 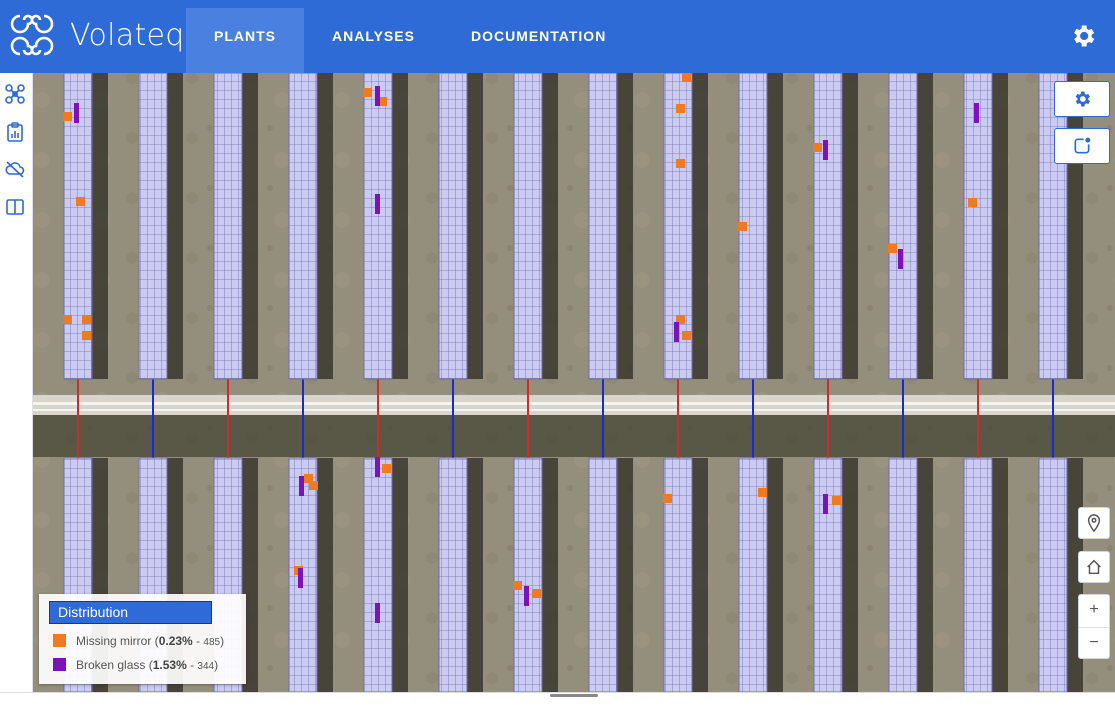 What do you see at coordinates (245, 40) in the screenshot?
I see `tab-plants: PLANTS` at bounding box center [245, 40].